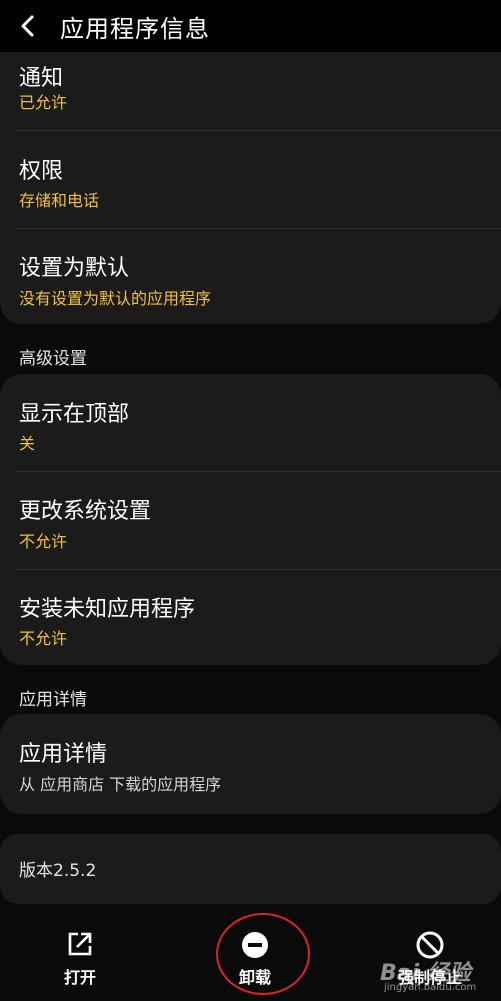 The height and width of the screenshot is (1001, 501). Describe the element at coordinates (263, 954) in the screenshot. I see `highlight-circle` at that location.